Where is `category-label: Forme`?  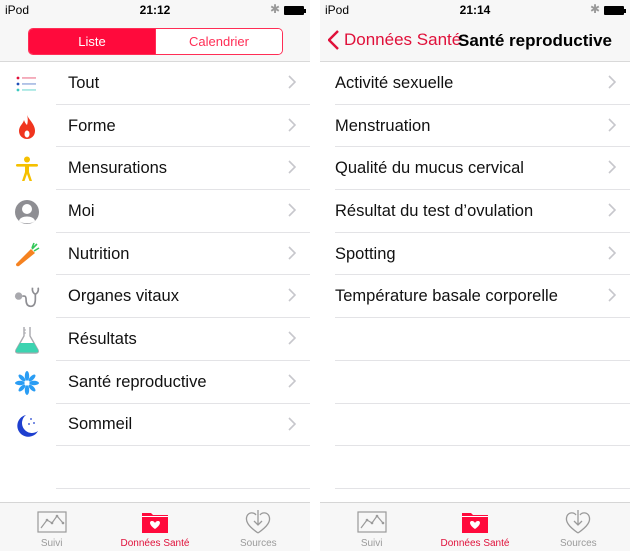
category-label: Forme is located at coordinates (92, 125).